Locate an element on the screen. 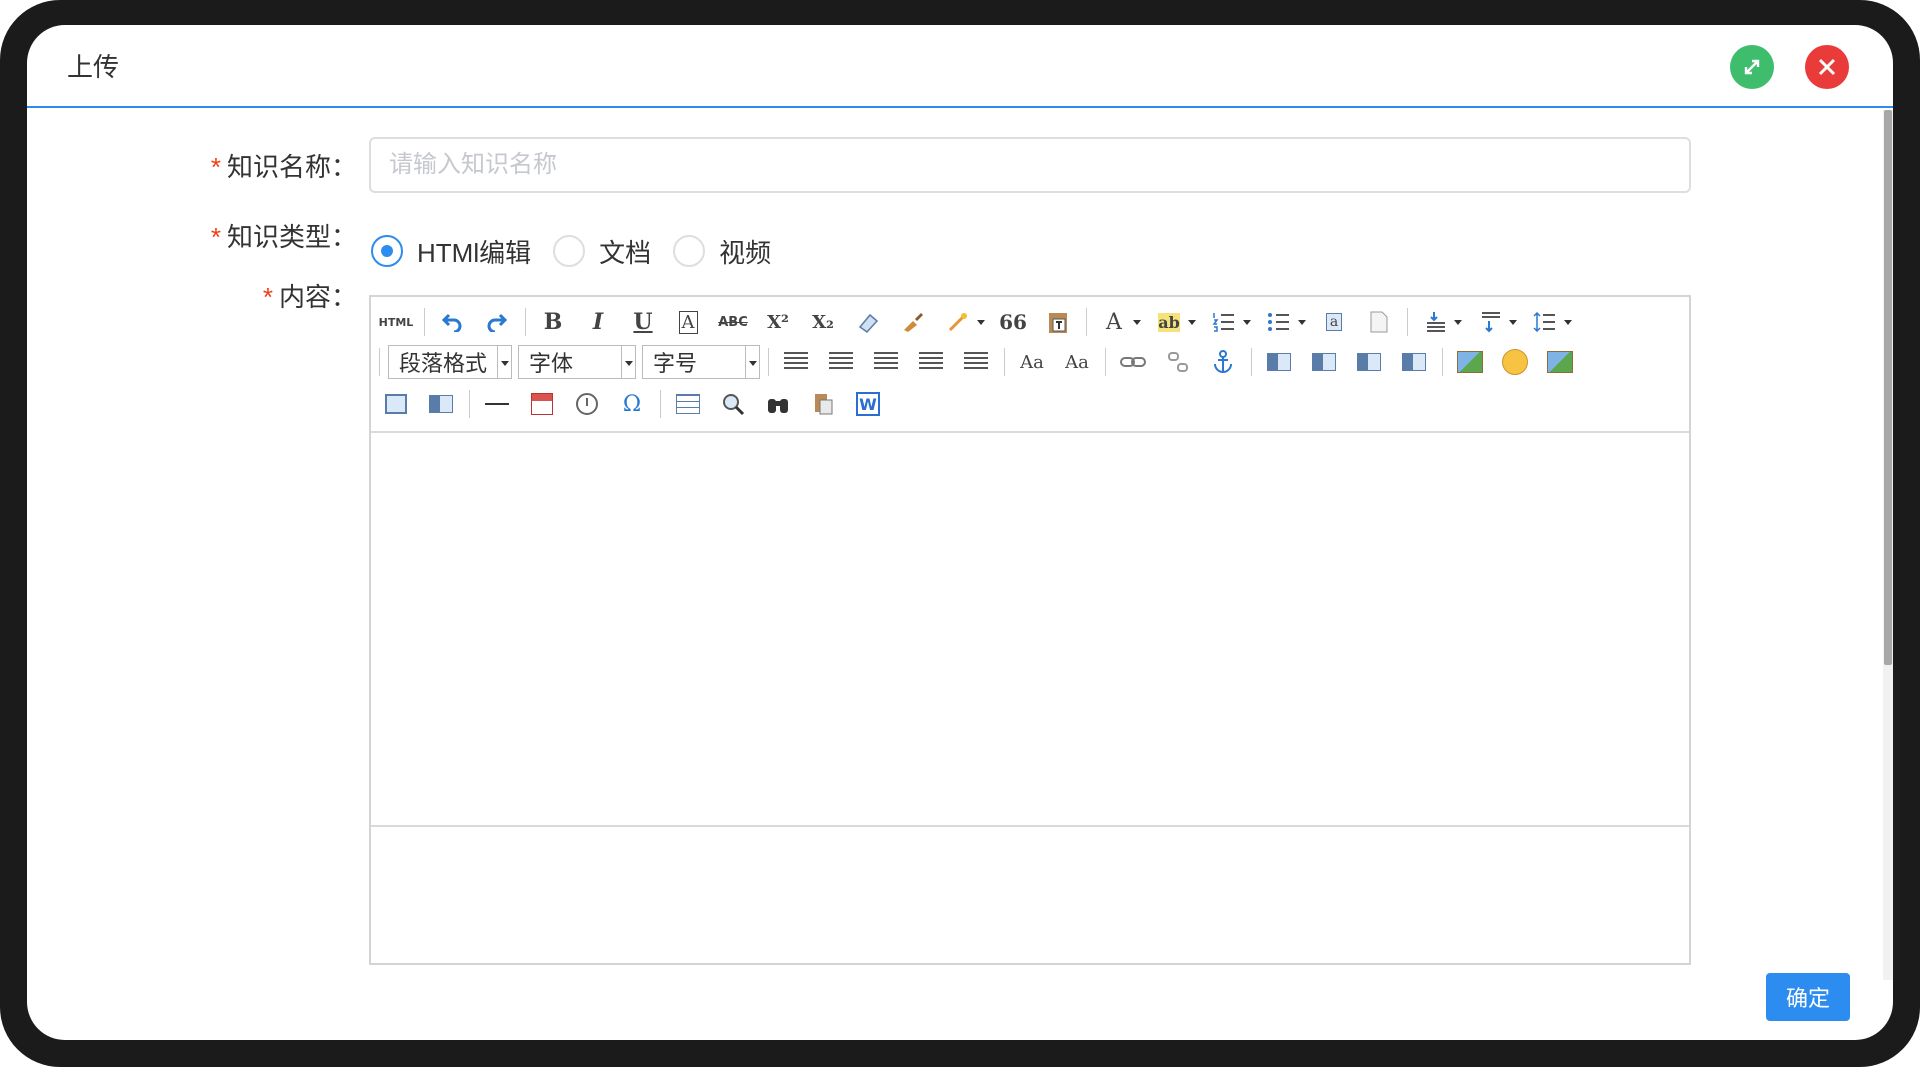 The image size is (1920, 1067). image-none-button is located at coordinates (1279, 362).